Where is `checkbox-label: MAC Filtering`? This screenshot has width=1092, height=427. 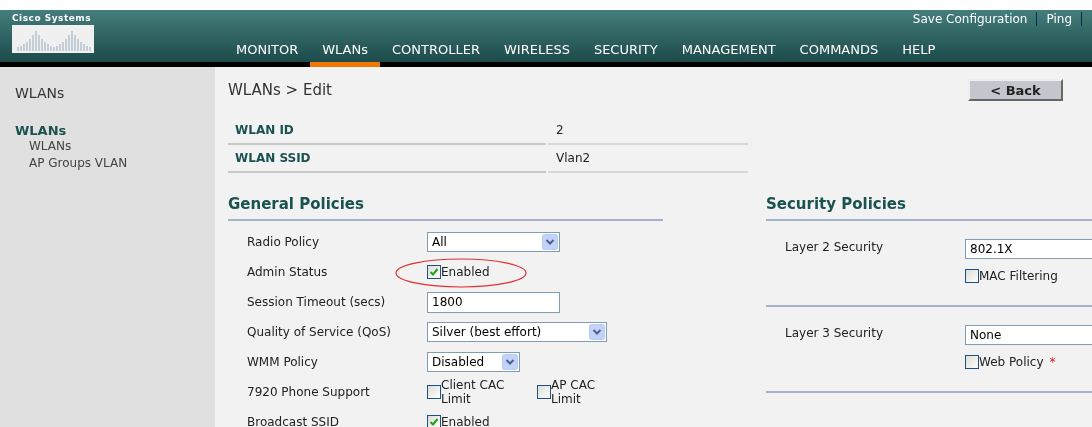 checkbox-label: MAC Filtering is located at coordinates (1018, 276).